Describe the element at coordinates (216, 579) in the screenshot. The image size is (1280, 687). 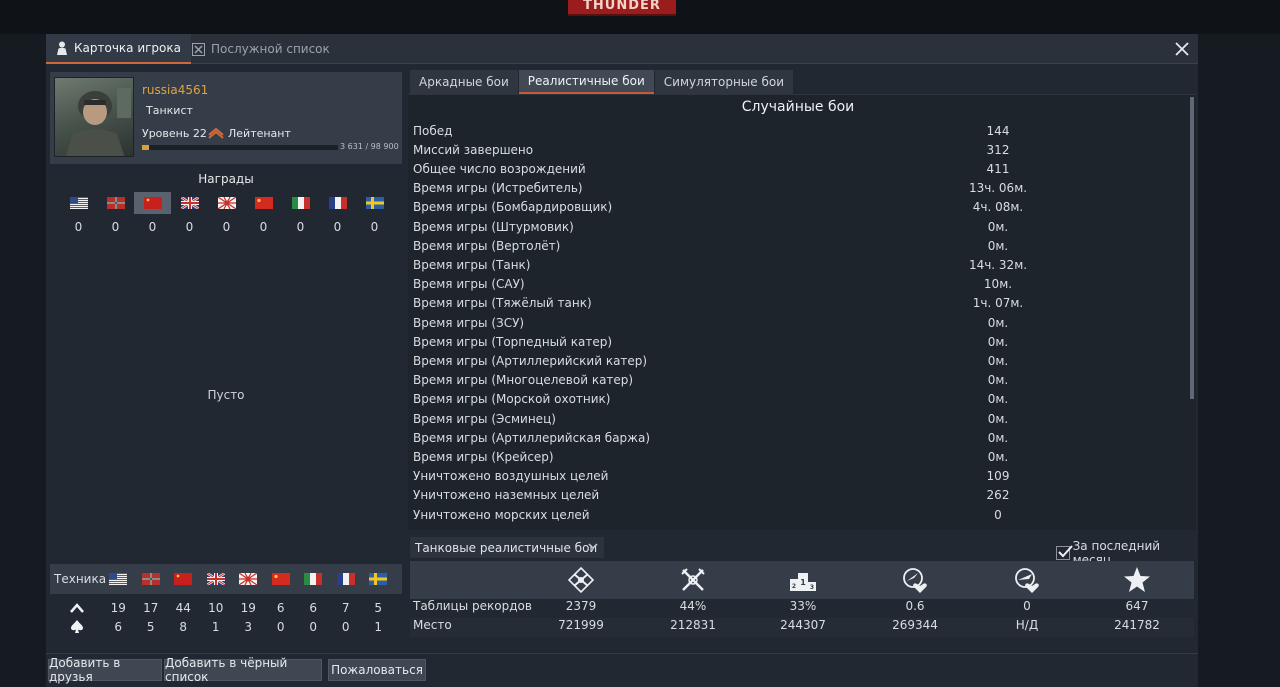
I see `vehicles-country-uk` at that location.